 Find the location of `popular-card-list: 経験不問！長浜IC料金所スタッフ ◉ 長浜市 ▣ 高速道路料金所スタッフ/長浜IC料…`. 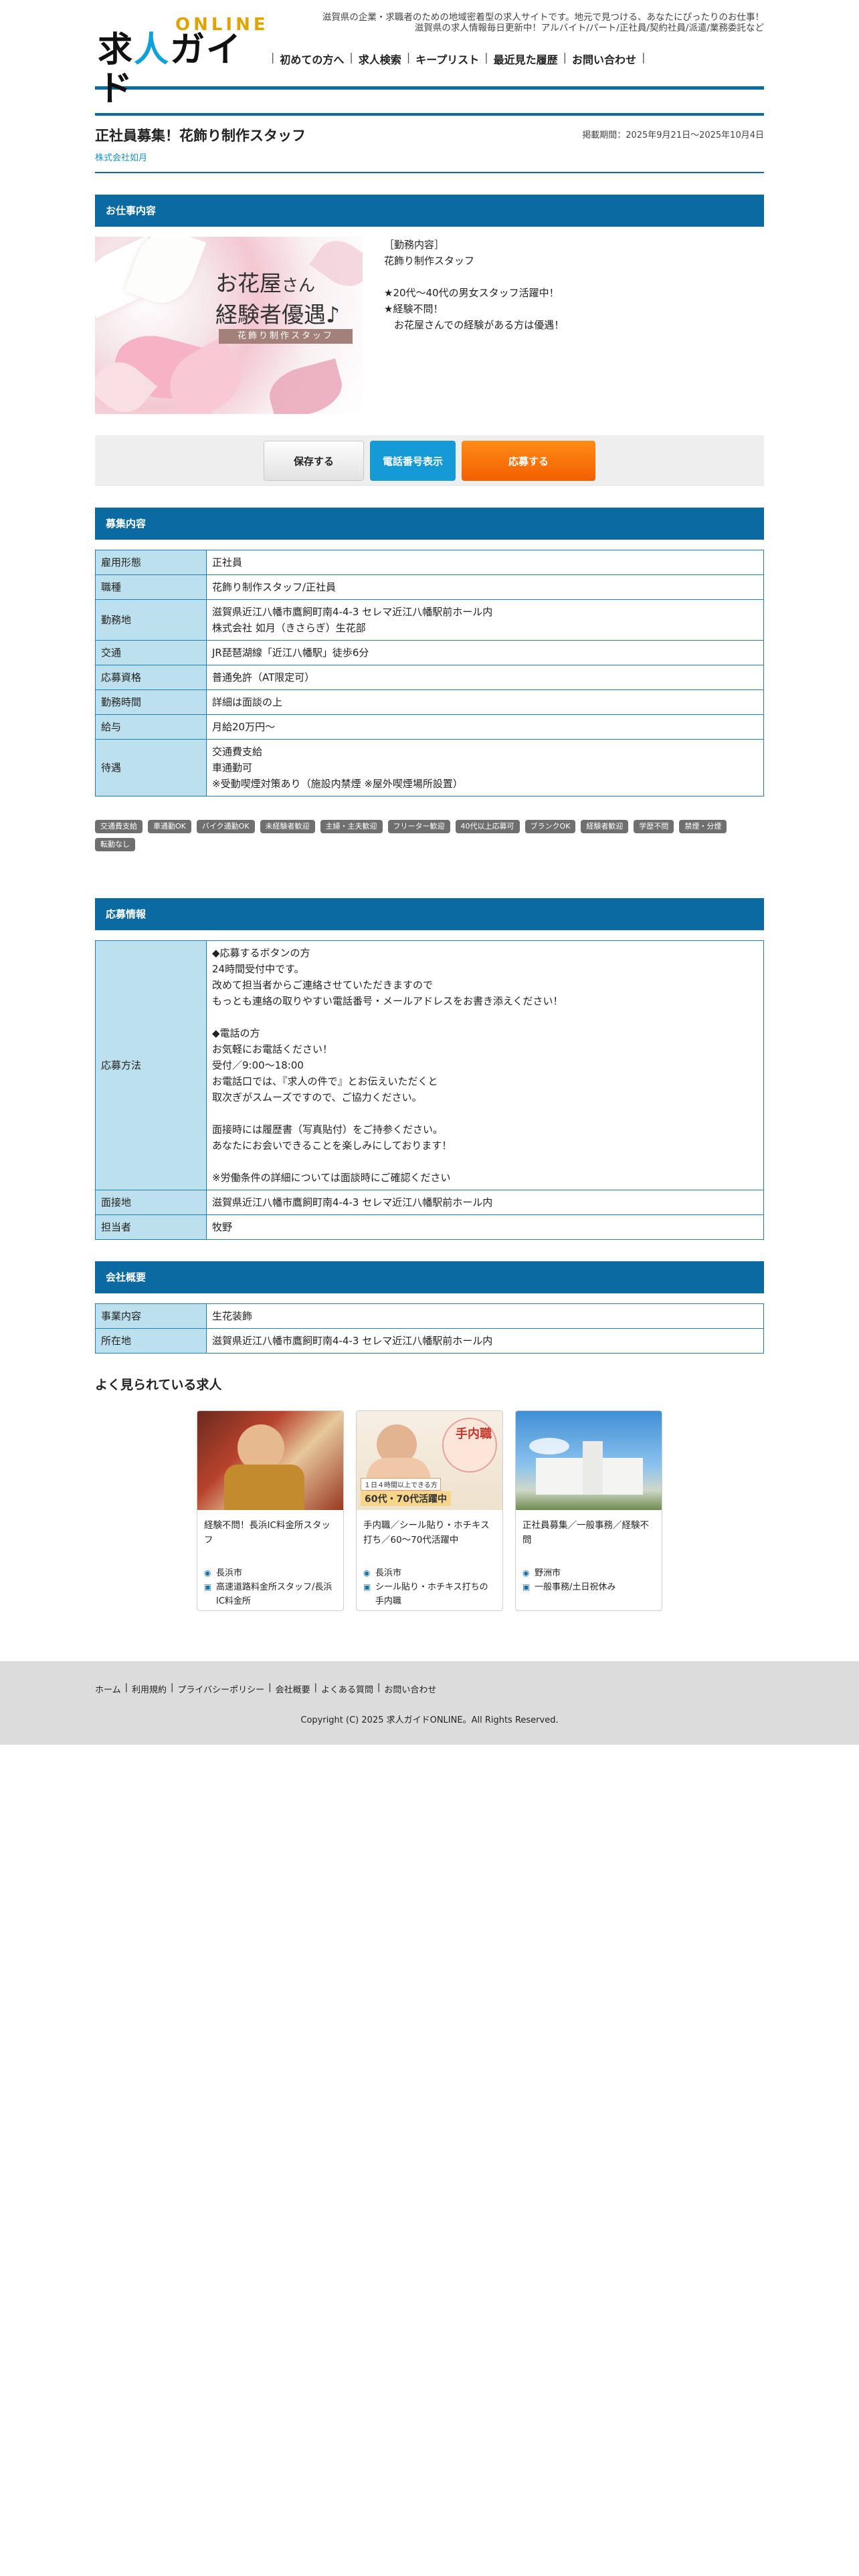

popular-card-list: 経験不問！長浜IC料金所スタッフ ◉ 長浜市 ▣ 高速道路料金所スタッフ/長浜IC料… is located at coordinates (429, 1510).